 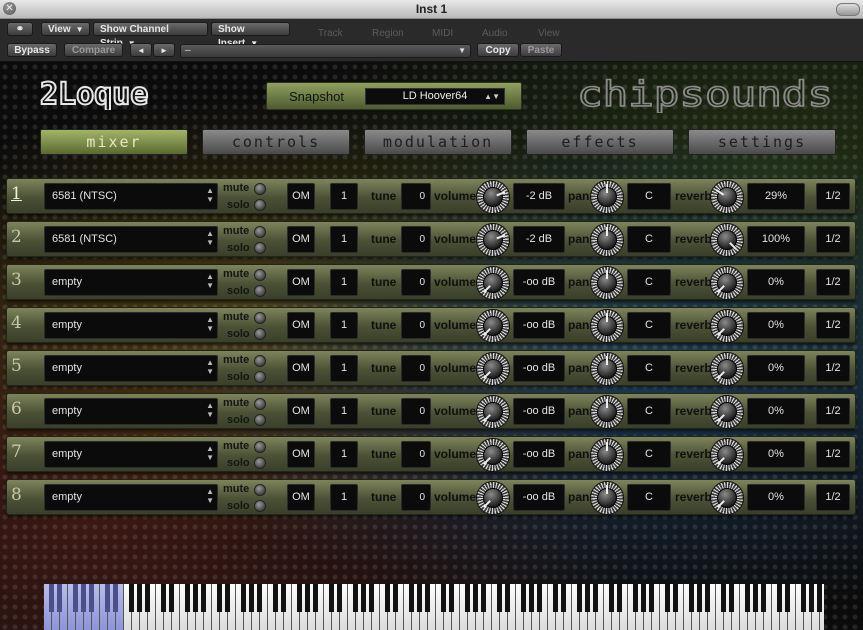 I want to click on row-number: 5, so click(x=16, y=366).